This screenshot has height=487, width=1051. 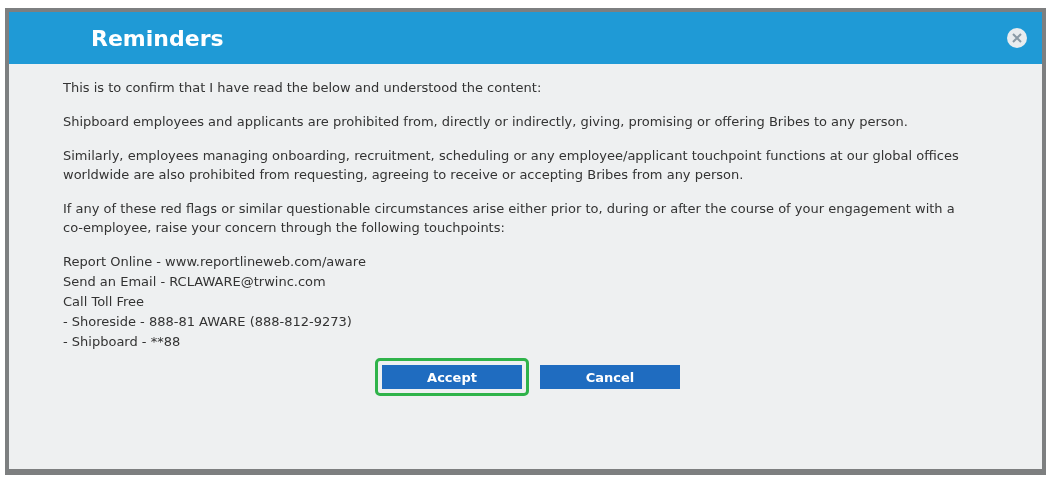 What do you see at coordinates (157, 38) in the screenshot?
I see `dialog-title: Reminders` at bounding box center [157, 38].